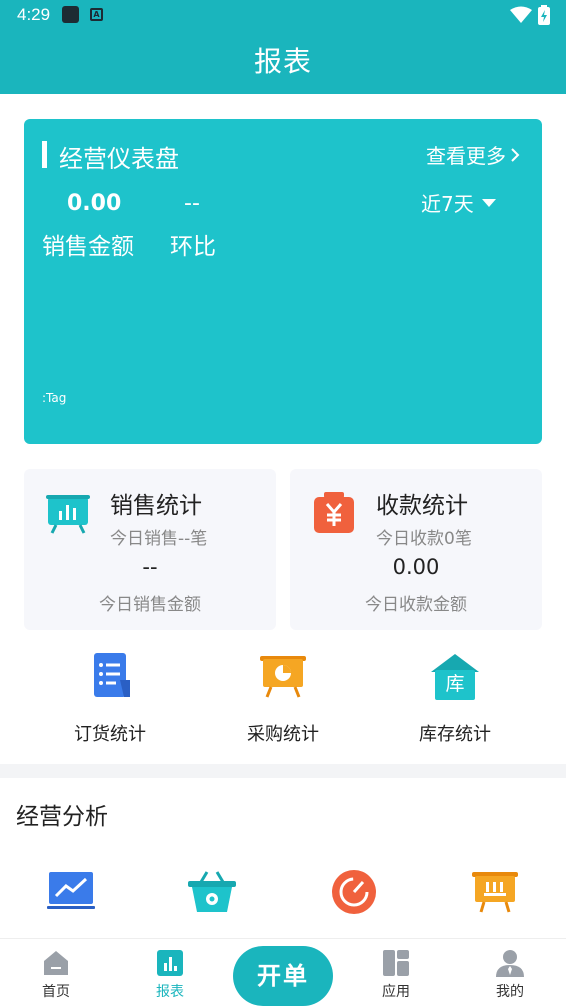 The image size is (566, 1006). Describe the element at coordinates (396, 963) in the screenshot. I see `apps-icon` at that location.